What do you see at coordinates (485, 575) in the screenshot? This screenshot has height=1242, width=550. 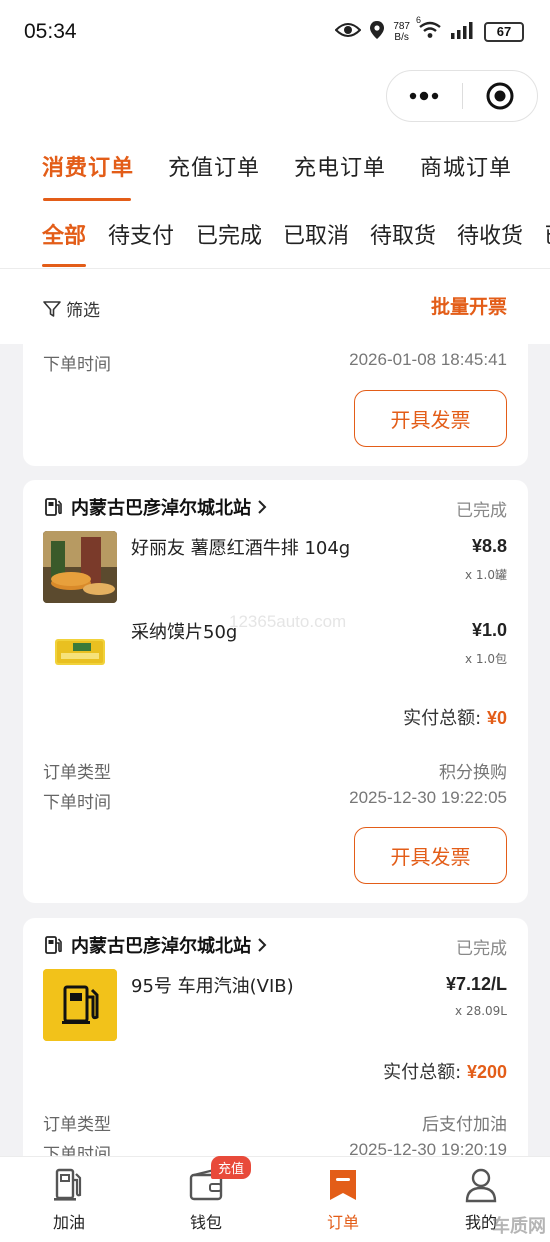 I see `product-quantity: x 1.0罐` at bounding box center [485, 575].